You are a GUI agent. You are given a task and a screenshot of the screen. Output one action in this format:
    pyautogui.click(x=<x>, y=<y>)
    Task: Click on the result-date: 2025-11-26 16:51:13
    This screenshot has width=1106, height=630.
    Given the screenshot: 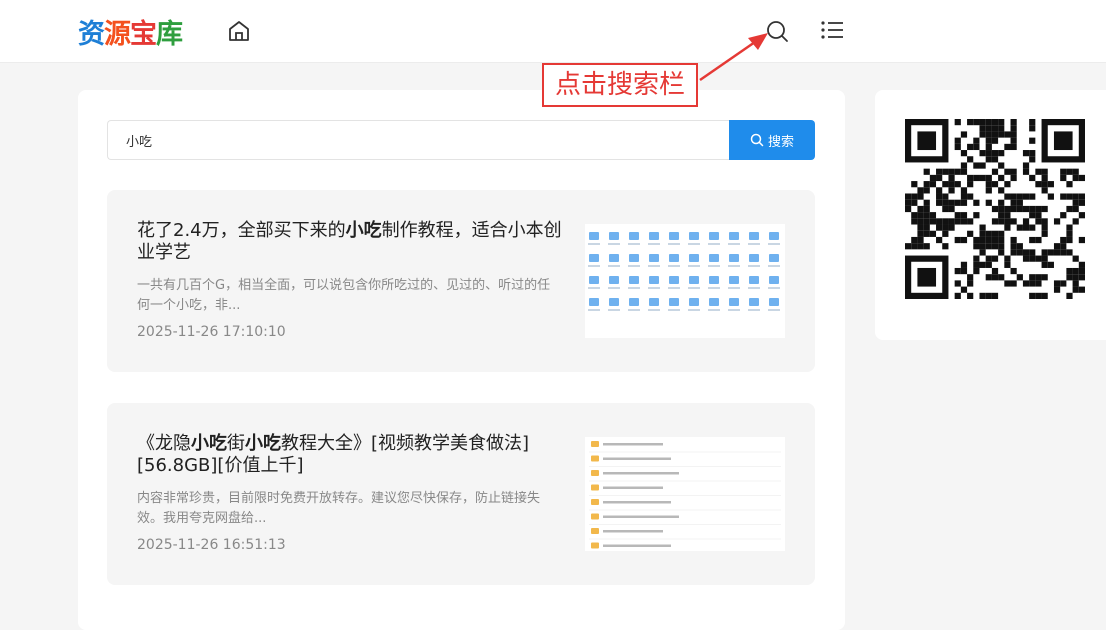 What is the action you would take?
    pyautogui.click(x=211, y=545)
    